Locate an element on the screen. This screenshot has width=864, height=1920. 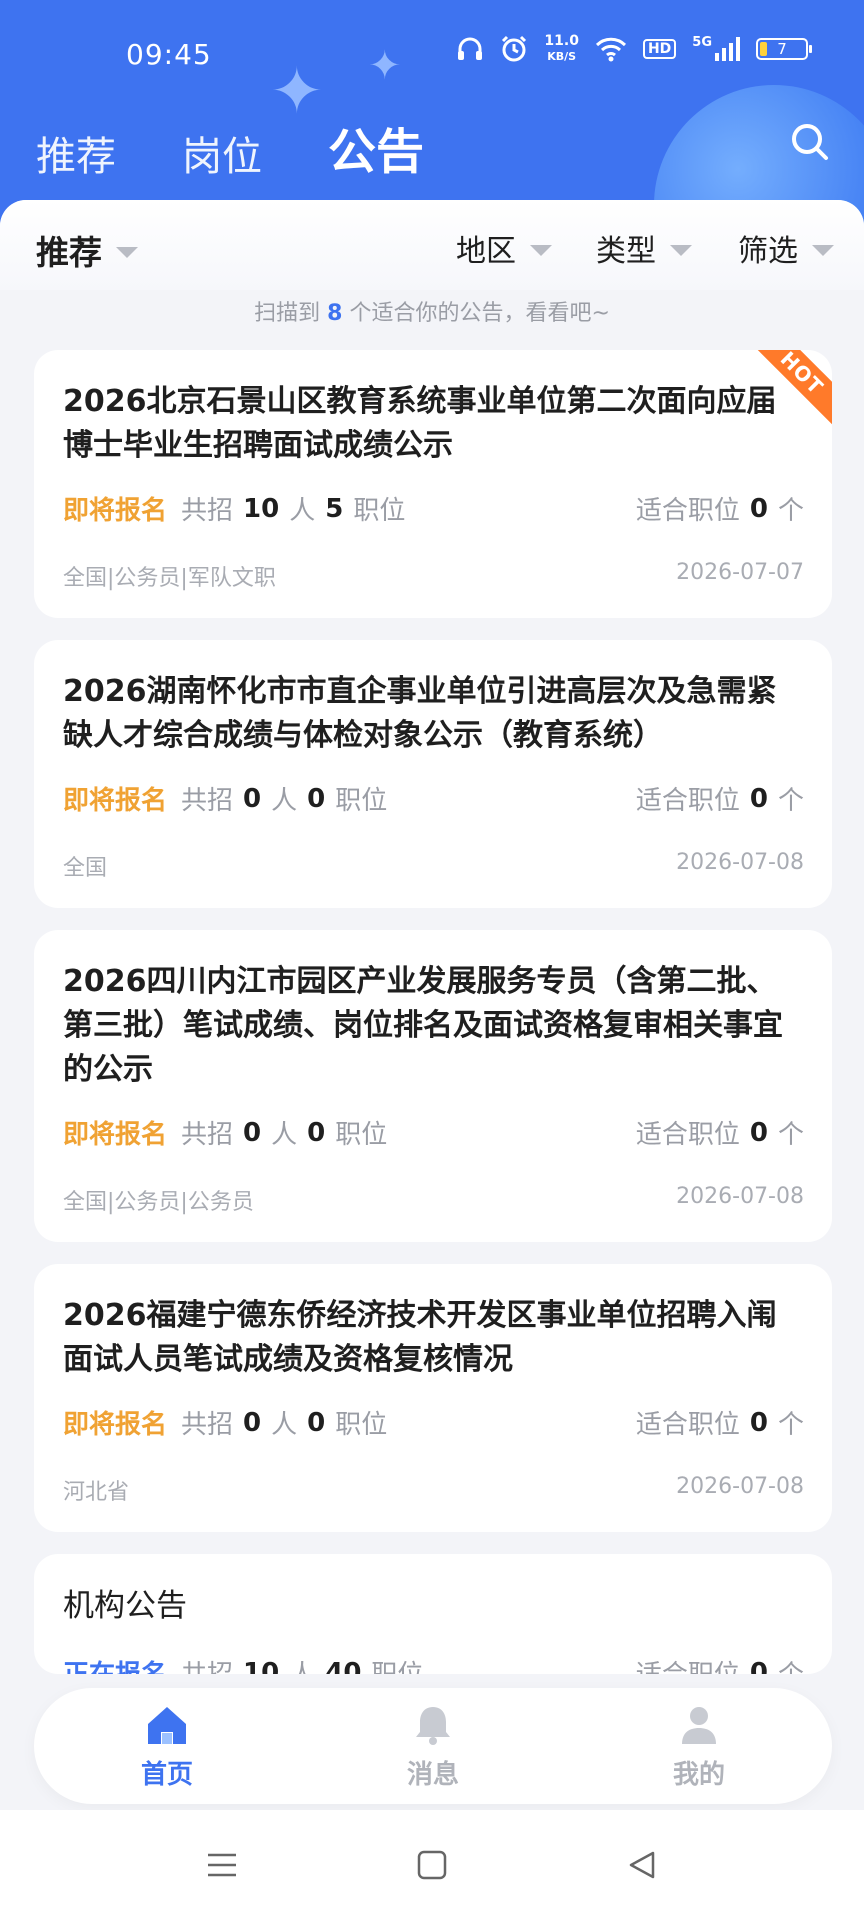
filter-bar: 推荐 地区 类型 筛选 is located at coordinates (432, 245).